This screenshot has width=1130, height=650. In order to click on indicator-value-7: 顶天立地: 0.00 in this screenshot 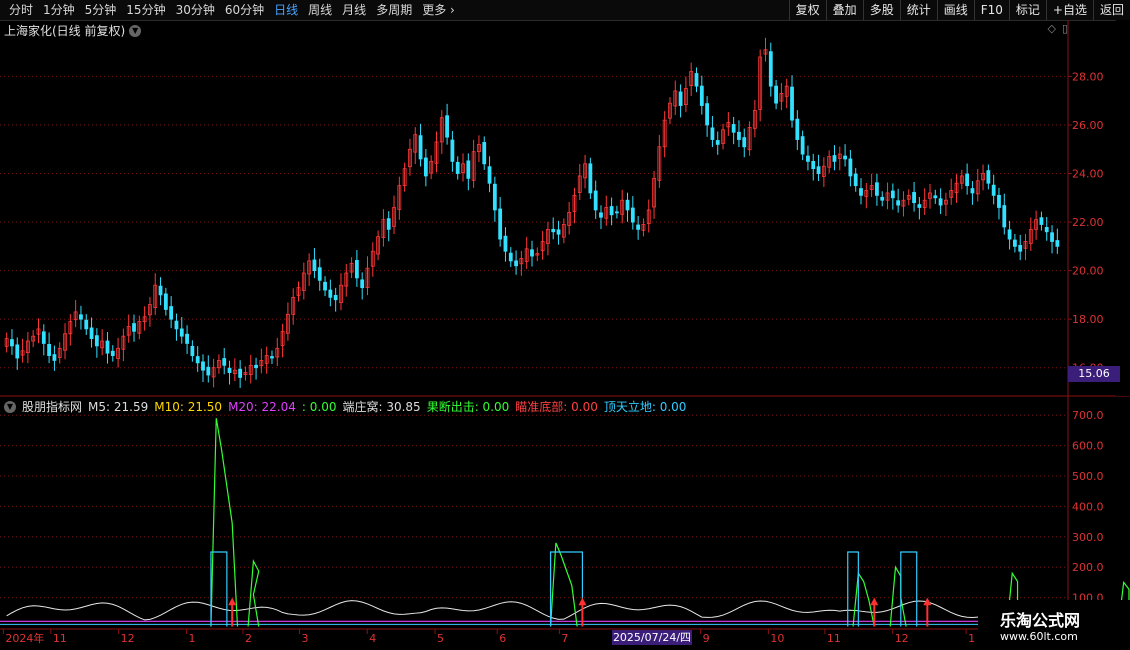, I will do `click(645, 407)`.